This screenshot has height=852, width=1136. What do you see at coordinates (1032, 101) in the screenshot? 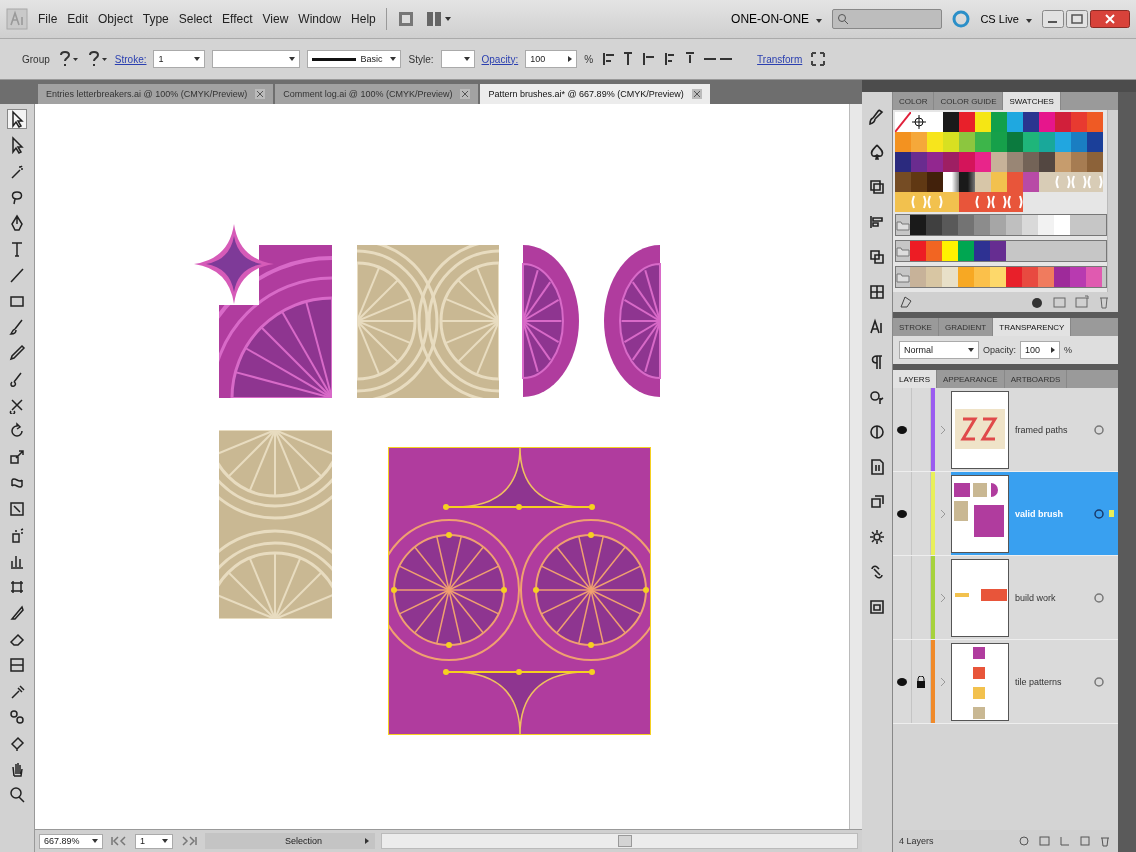
I see `panel-tab: SWATCHES` at bounding box center [1032, 101].